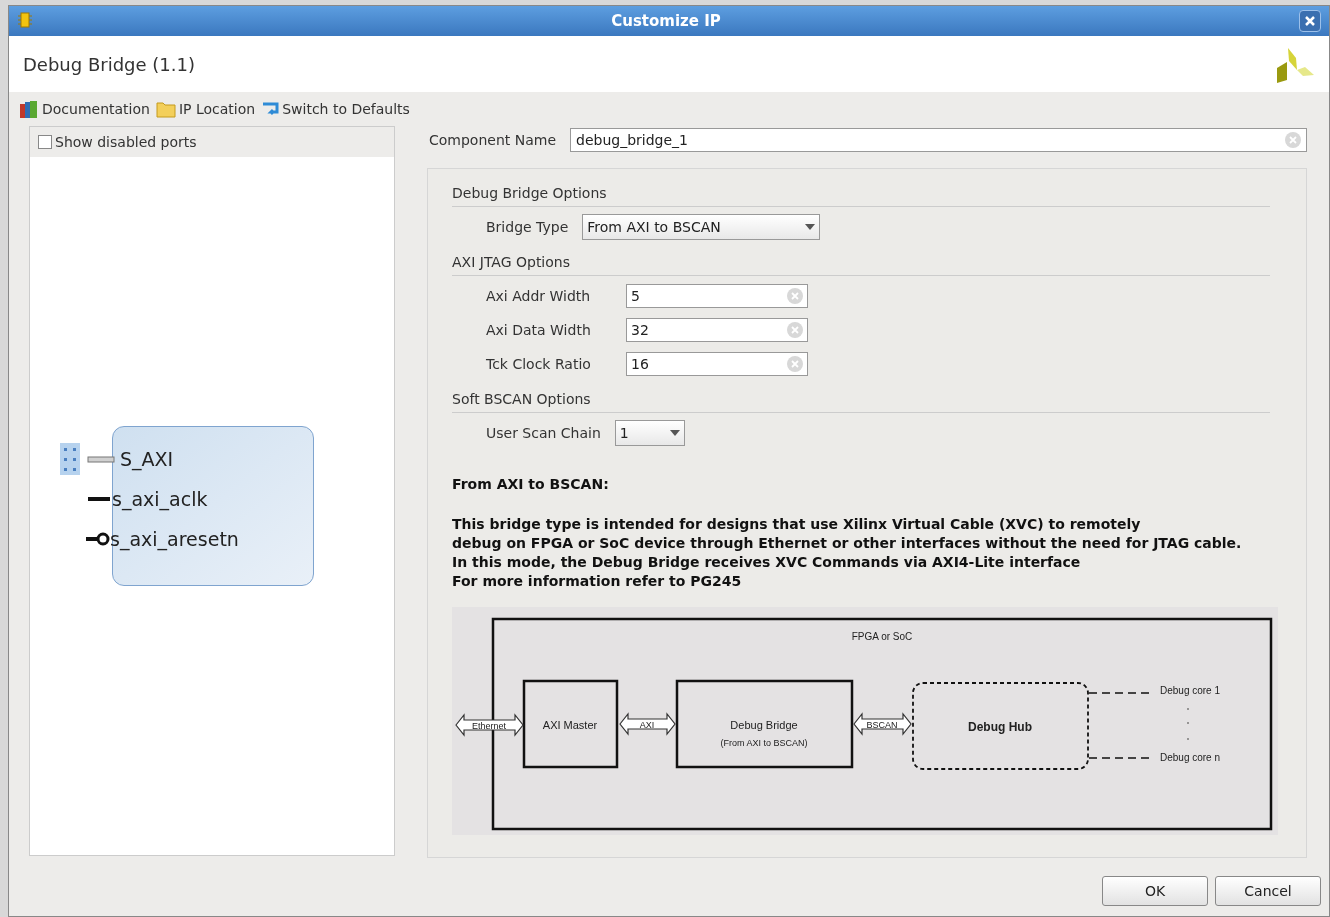  Describe the element at coordinates (861, 195) in the screenshot. I see `section-heading: Debug Bridge Options` at that location.